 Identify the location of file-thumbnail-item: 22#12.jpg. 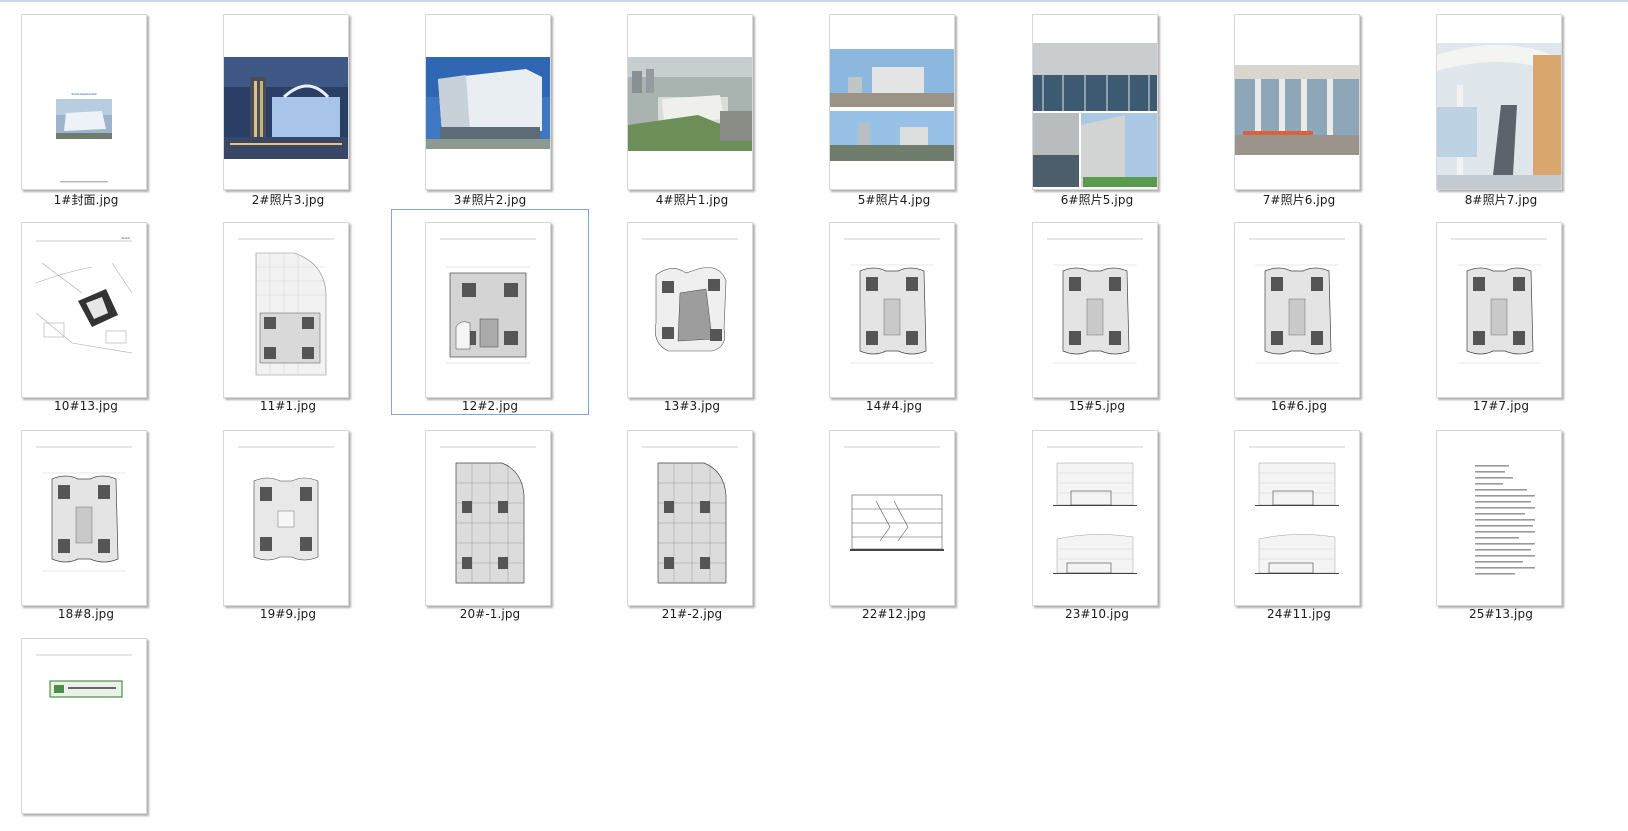
(894, 520).